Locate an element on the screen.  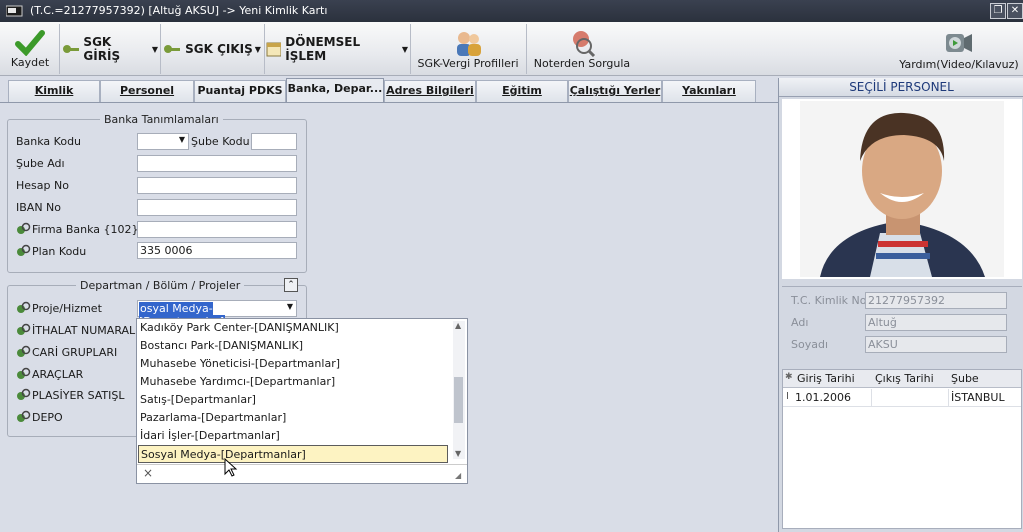
list-item: Muhasebe Yardımcı-[Departmanlar] is located at coordinates (237, 382).